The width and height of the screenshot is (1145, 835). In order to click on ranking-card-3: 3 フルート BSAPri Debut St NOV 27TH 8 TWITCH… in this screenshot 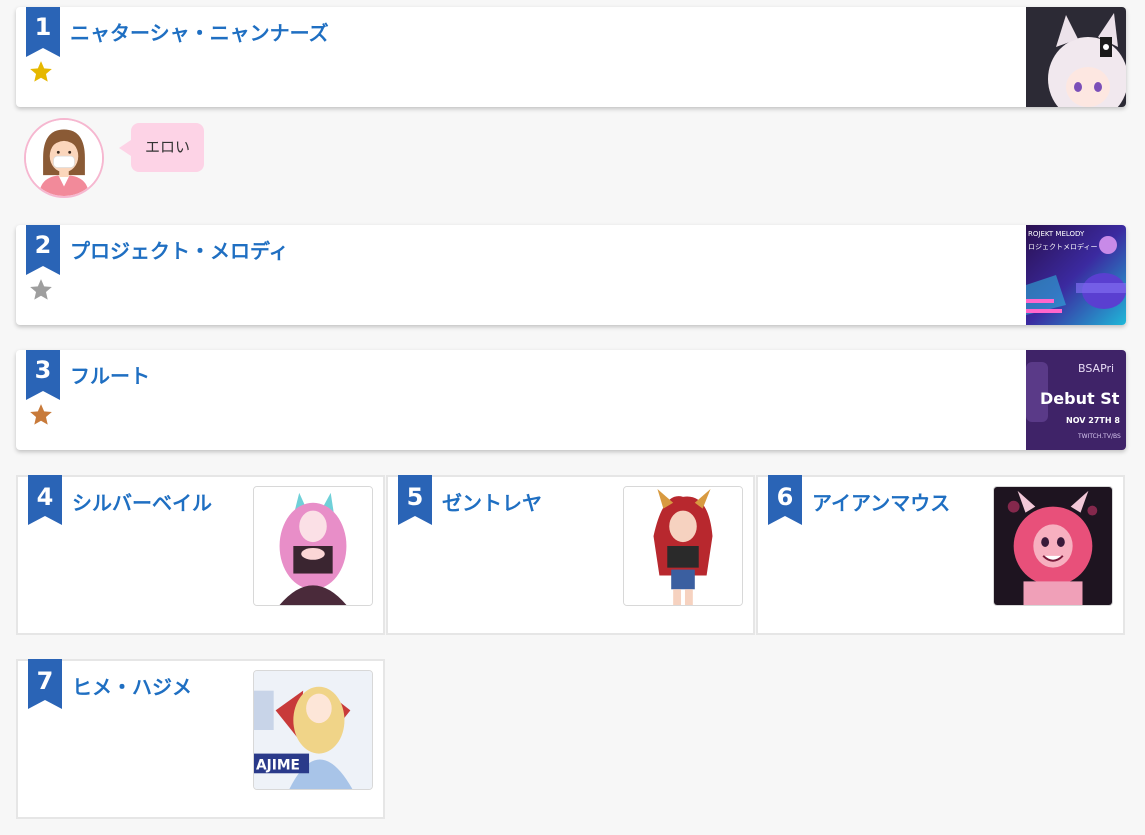, I will do `click(571, 400)`.